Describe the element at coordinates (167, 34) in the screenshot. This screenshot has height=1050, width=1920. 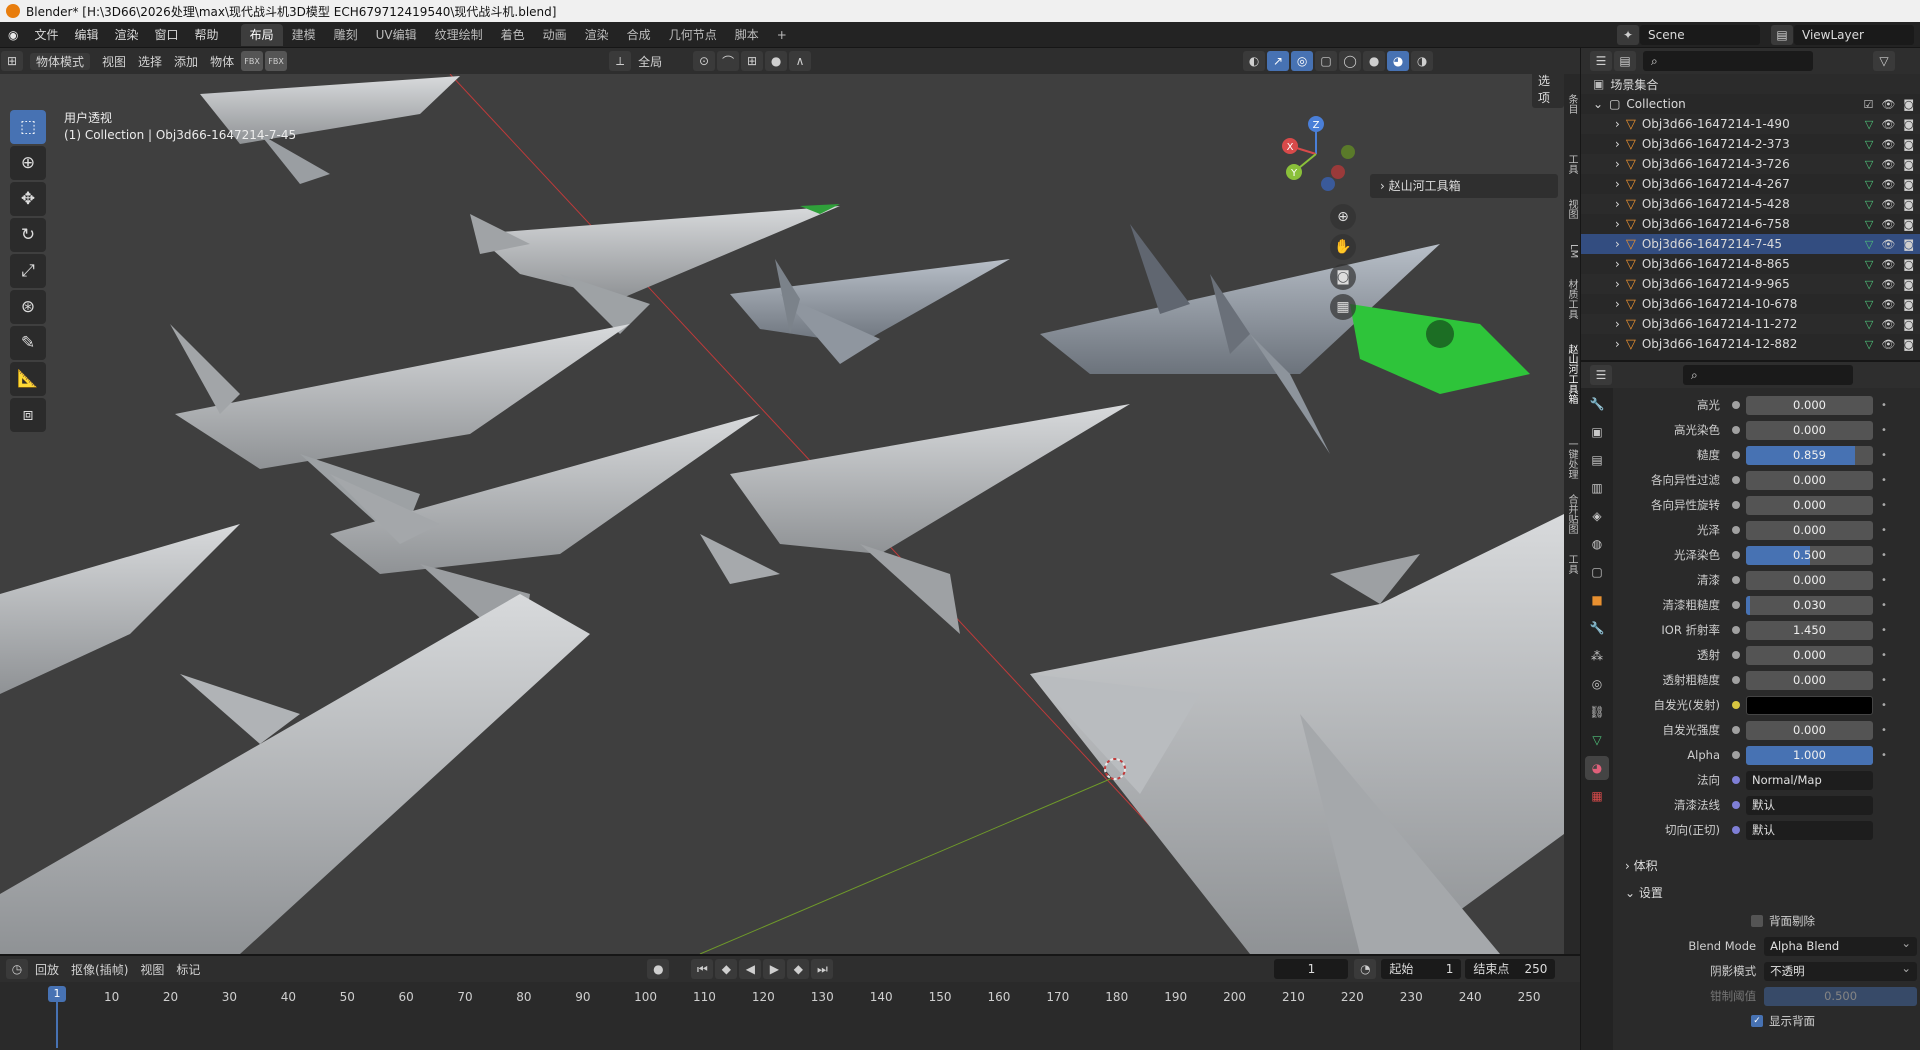
I see `menu-window: 窗口` at that location.